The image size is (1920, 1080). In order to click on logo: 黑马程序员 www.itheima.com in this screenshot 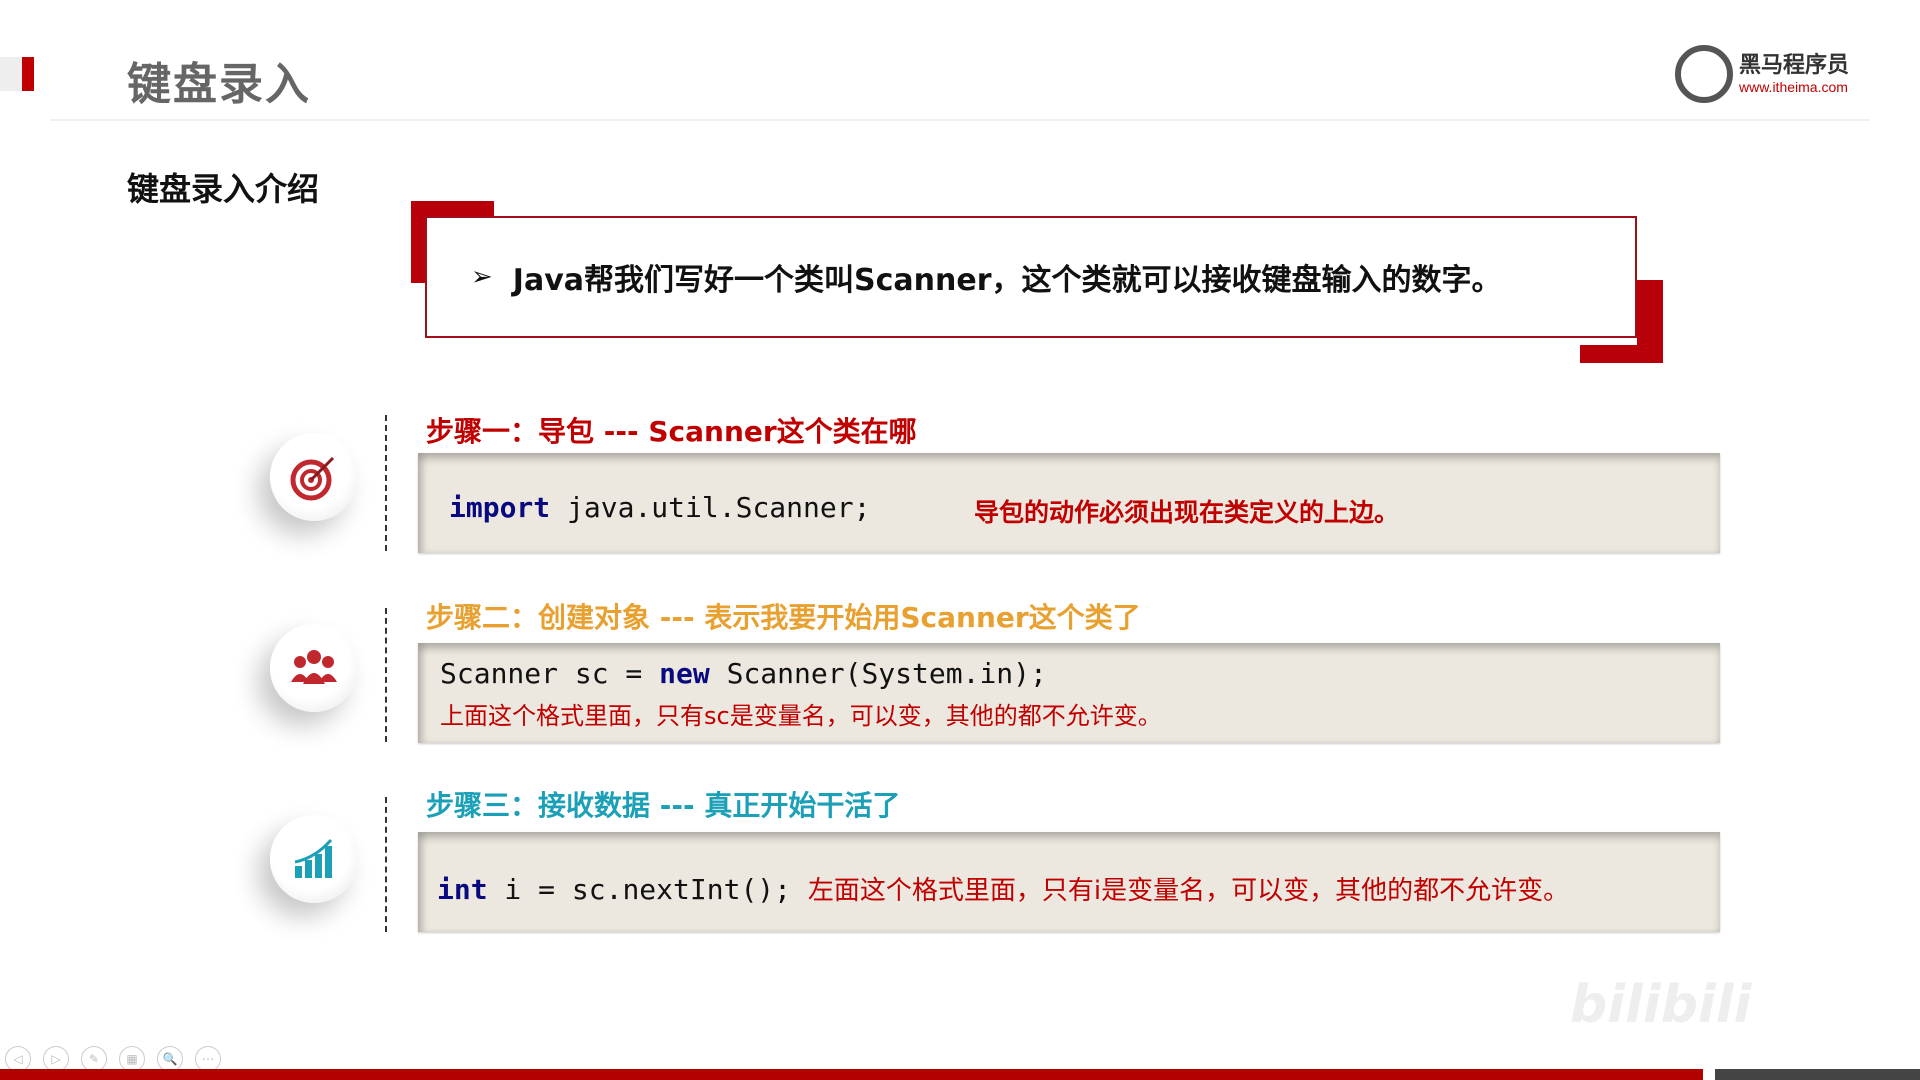, I will do `click(1775, 74)`.